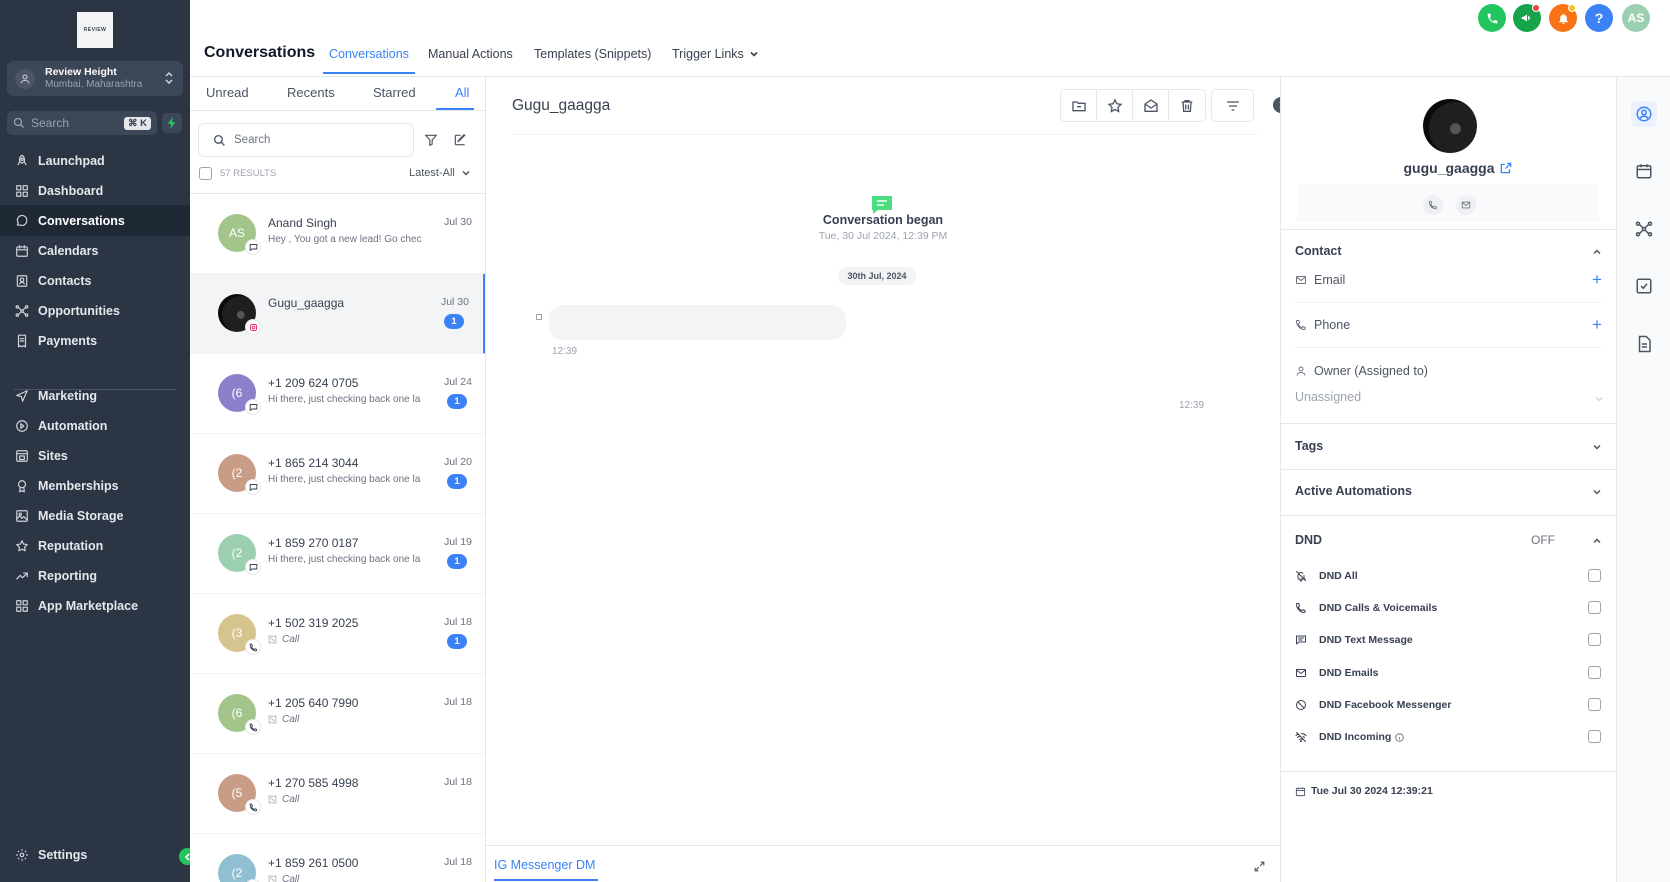 This screenshot has height=882, width=1670. What do you see at coordinates (337, 858) in the screenshot?
I see `conversation-item: (2 +1 859 261 0500 Call Jul 18` at bounding box center [337, 858].